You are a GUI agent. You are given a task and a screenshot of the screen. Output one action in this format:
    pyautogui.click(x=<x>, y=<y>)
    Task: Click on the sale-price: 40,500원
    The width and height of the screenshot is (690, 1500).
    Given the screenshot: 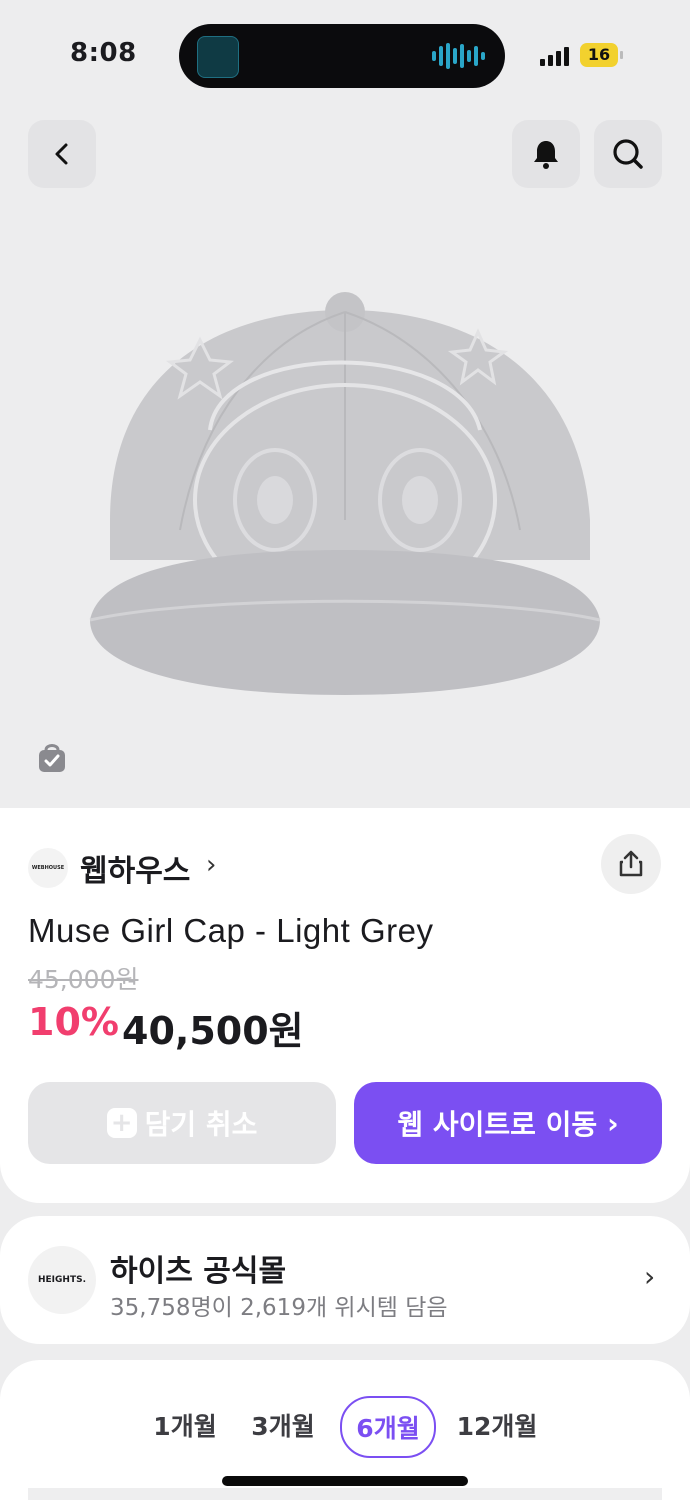 What is the action you would take?
    pyautogui.click(x=213, y=1031)
    